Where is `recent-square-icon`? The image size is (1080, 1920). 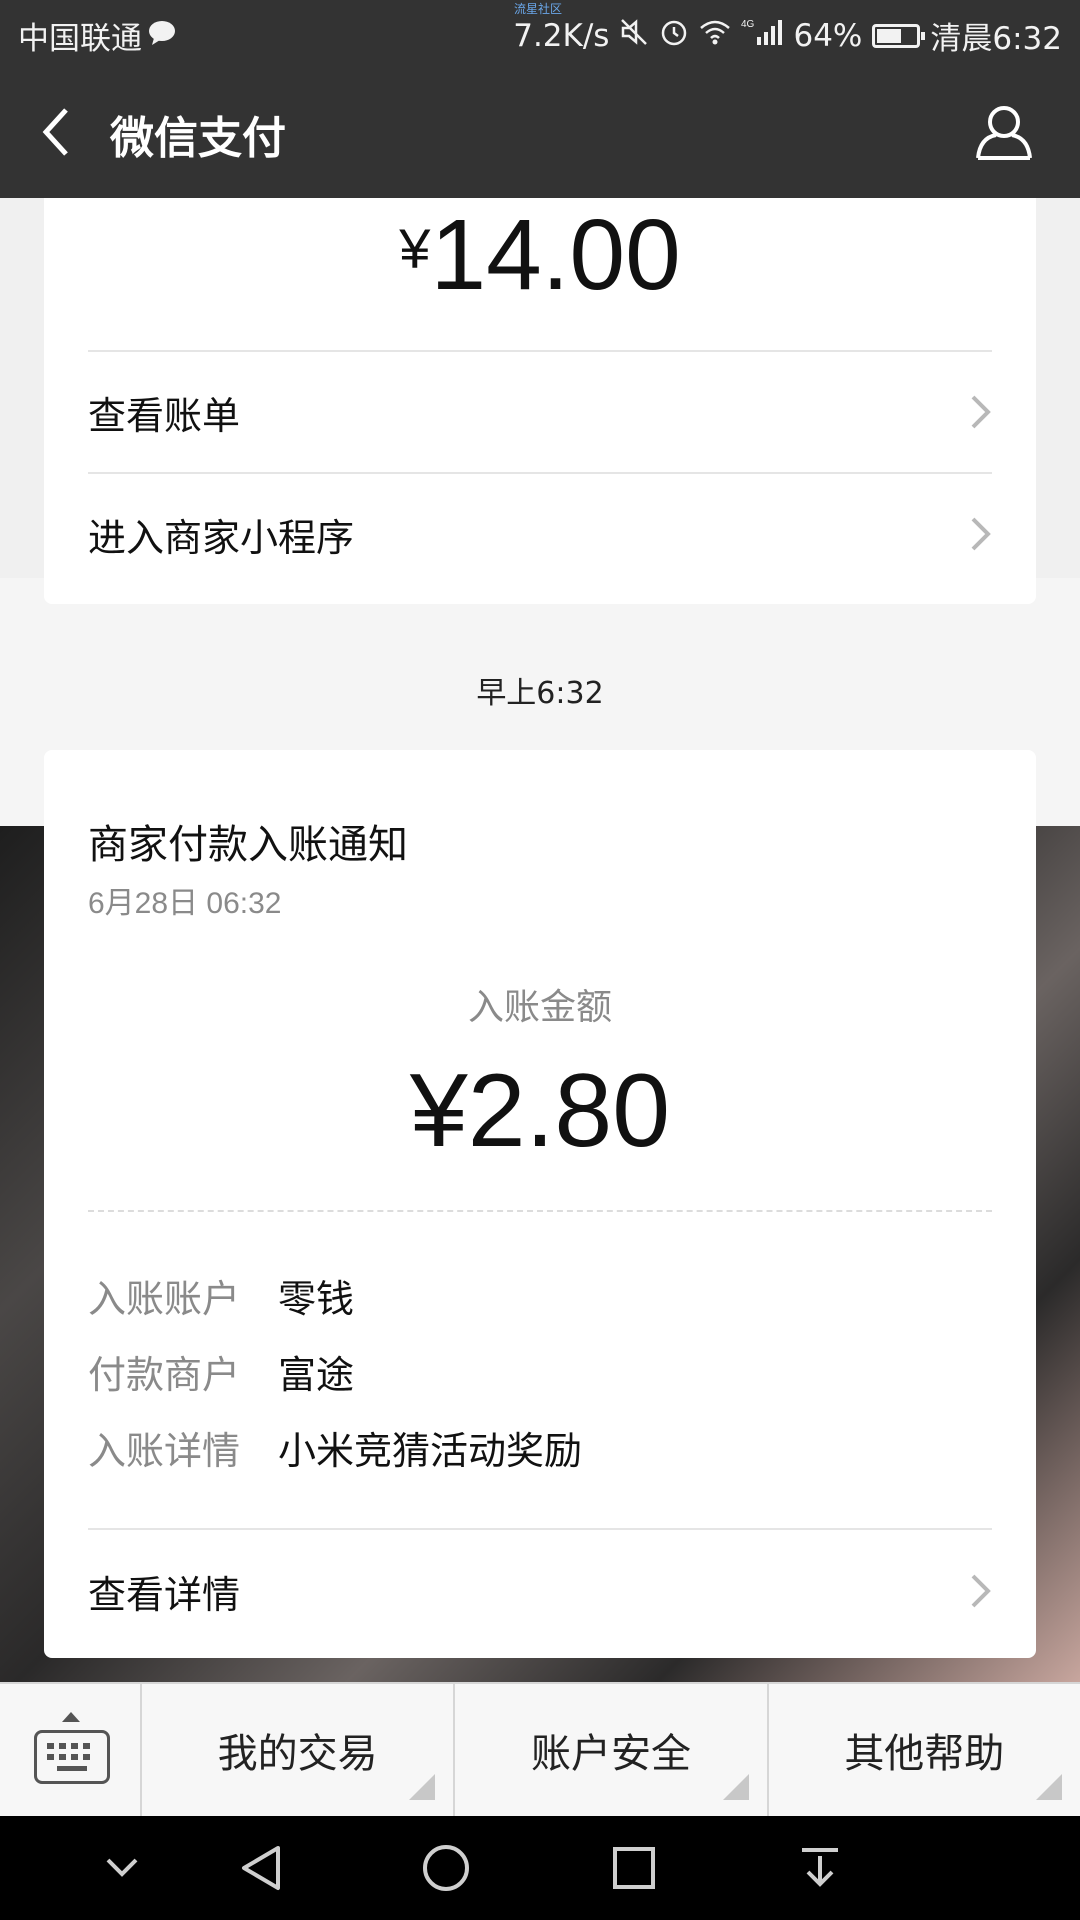 recent-square-icon is located at coordinates (634, 1868).